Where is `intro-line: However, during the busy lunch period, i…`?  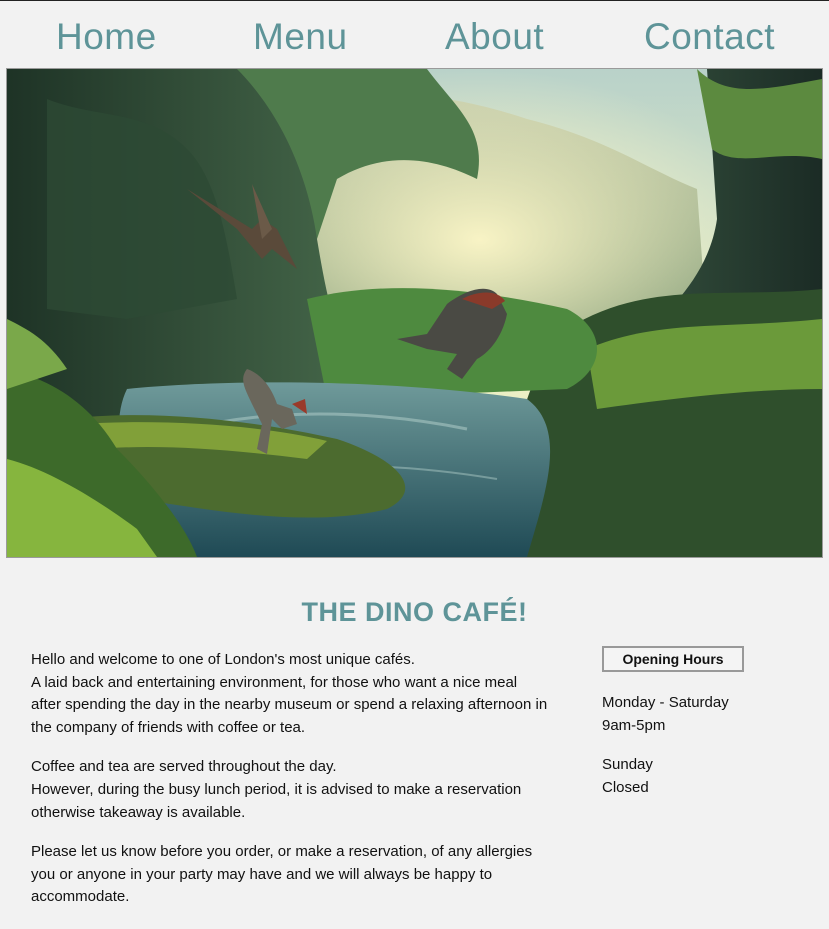
intro-line: However, during the busy lunch period, i… is located at coordinates (276, 800).